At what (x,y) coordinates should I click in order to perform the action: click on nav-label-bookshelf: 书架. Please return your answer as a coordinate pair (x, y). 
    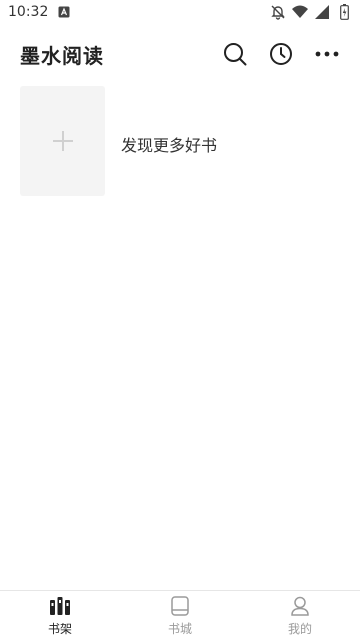
    Looking at the image, I should click on (59, 628).